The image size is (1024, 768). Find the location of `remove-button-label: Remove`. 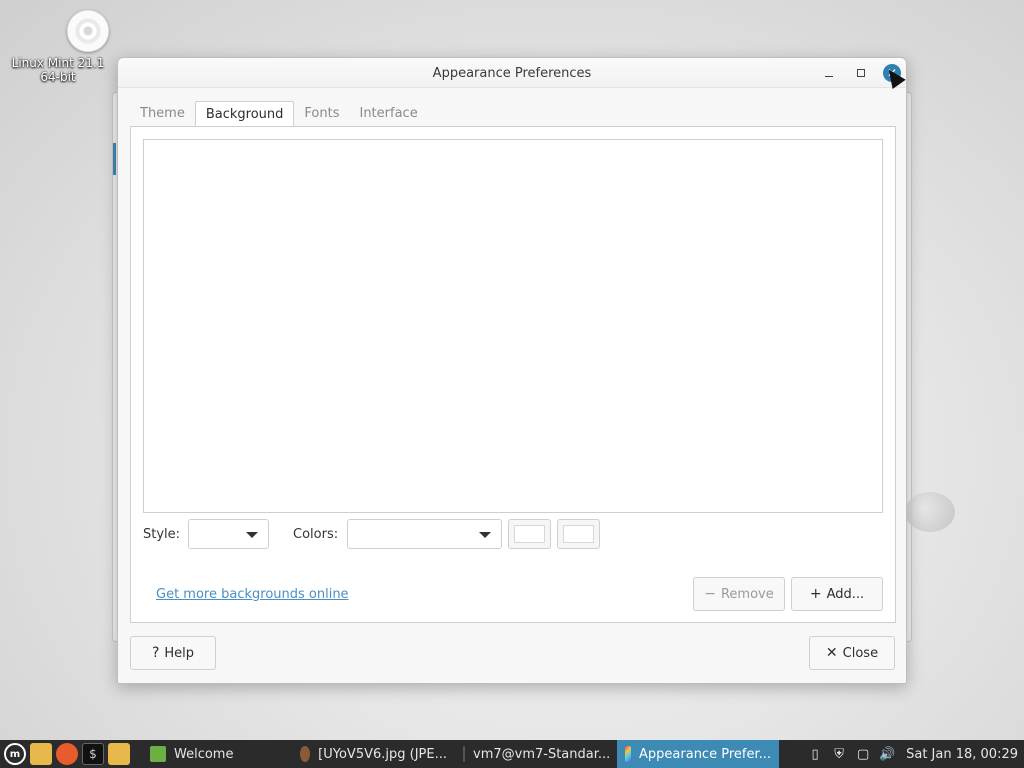

remove-button-label: Remove is located at coordinates (747, 594).